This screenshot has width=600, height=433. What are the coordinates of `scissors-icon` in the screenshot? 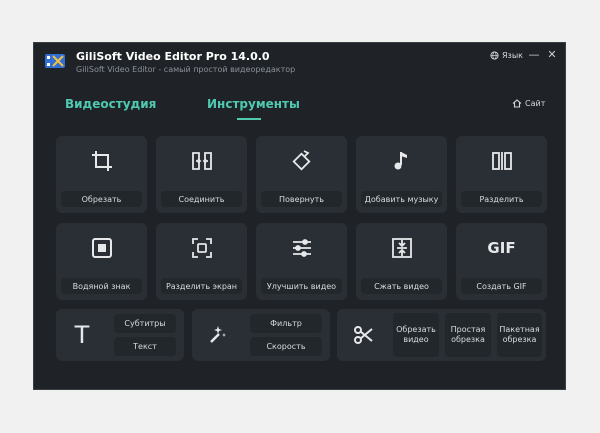 It's located at (363, 335).